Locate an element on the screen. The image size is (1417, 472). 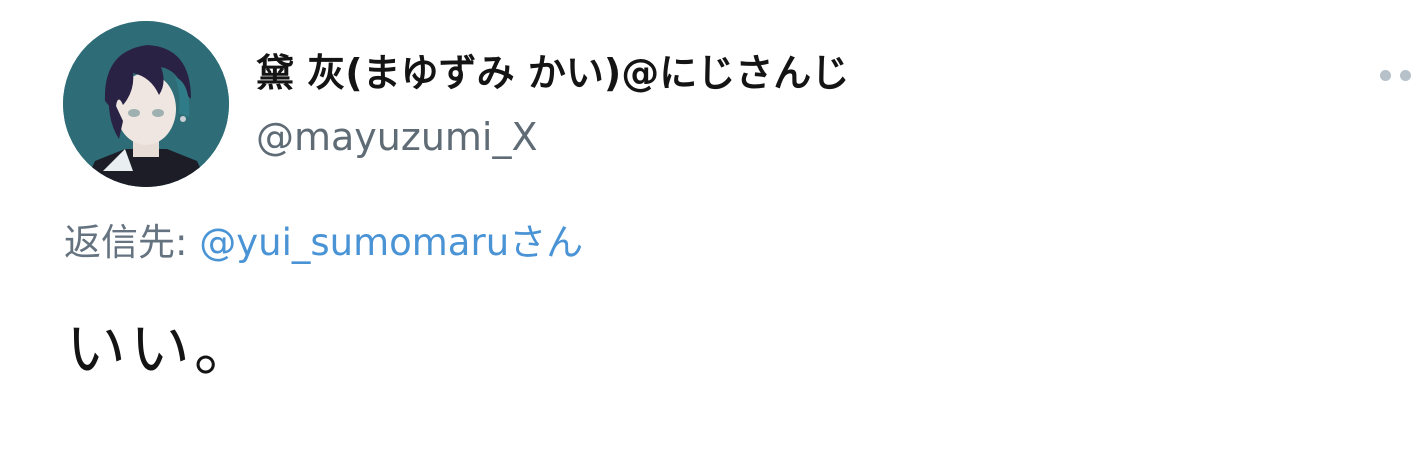
character-avatar-icon is located at coordinates (146, 104).